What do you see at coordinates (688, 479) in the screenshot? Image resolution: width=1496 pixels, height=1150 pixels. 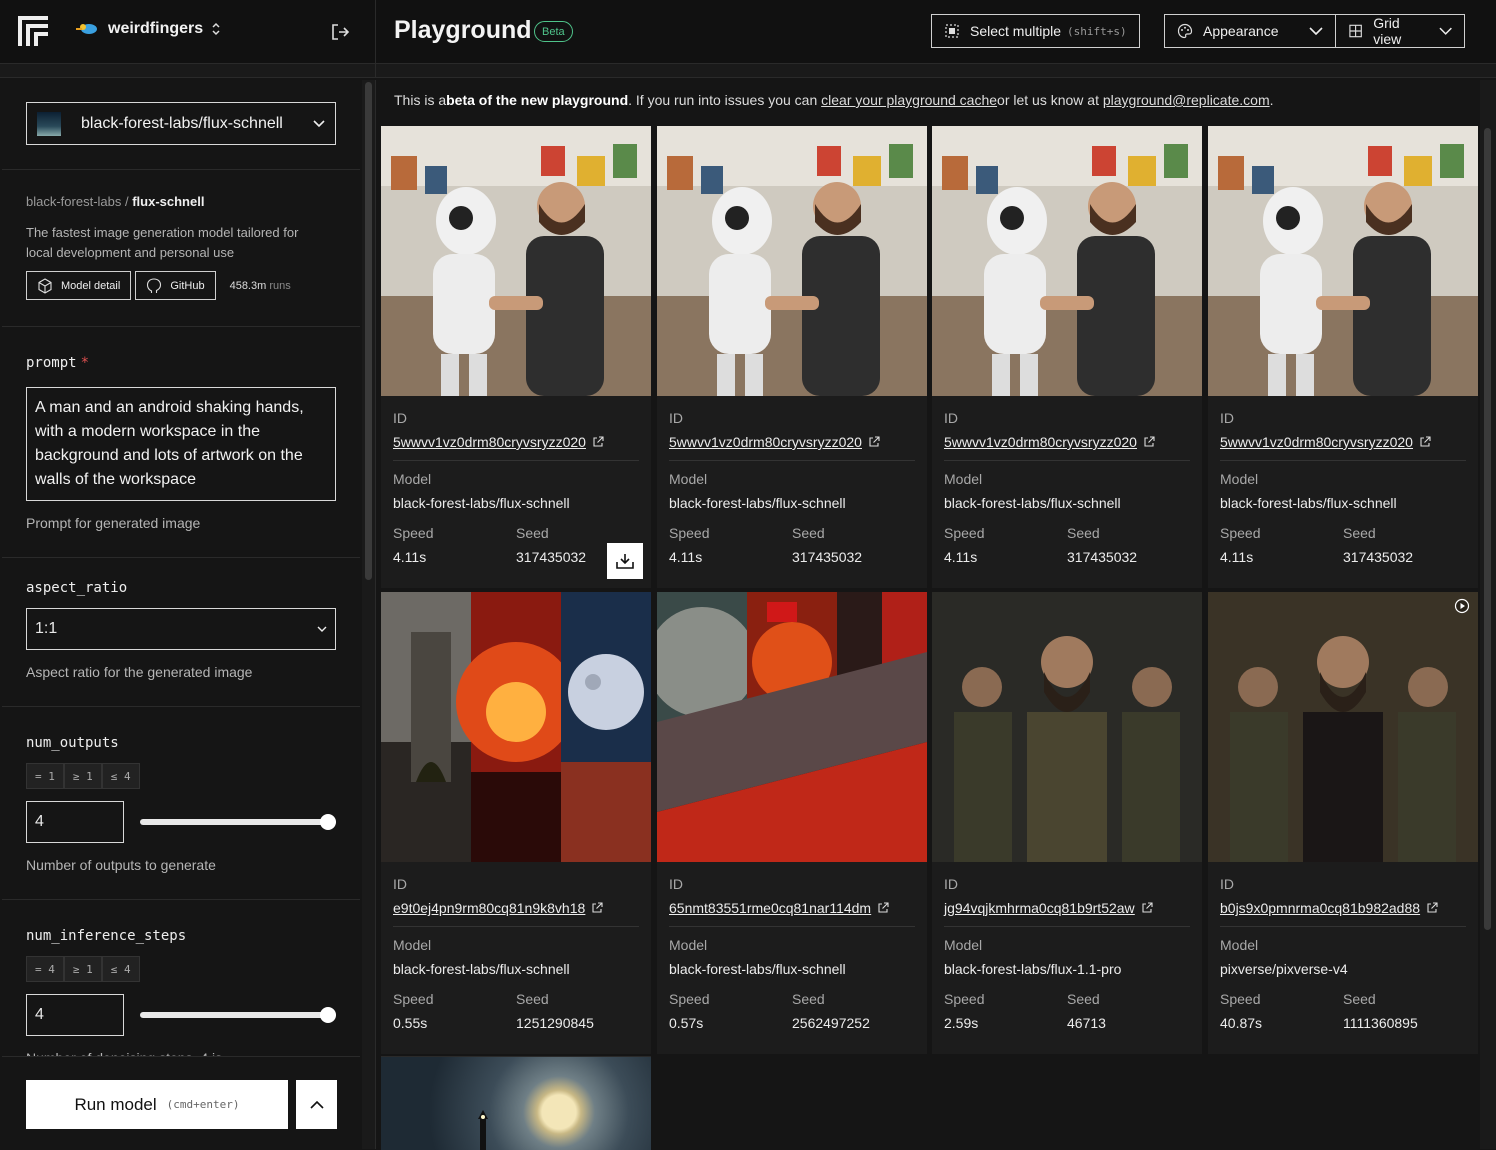 I see `model-label: Model` at bounding box center [688, 479].